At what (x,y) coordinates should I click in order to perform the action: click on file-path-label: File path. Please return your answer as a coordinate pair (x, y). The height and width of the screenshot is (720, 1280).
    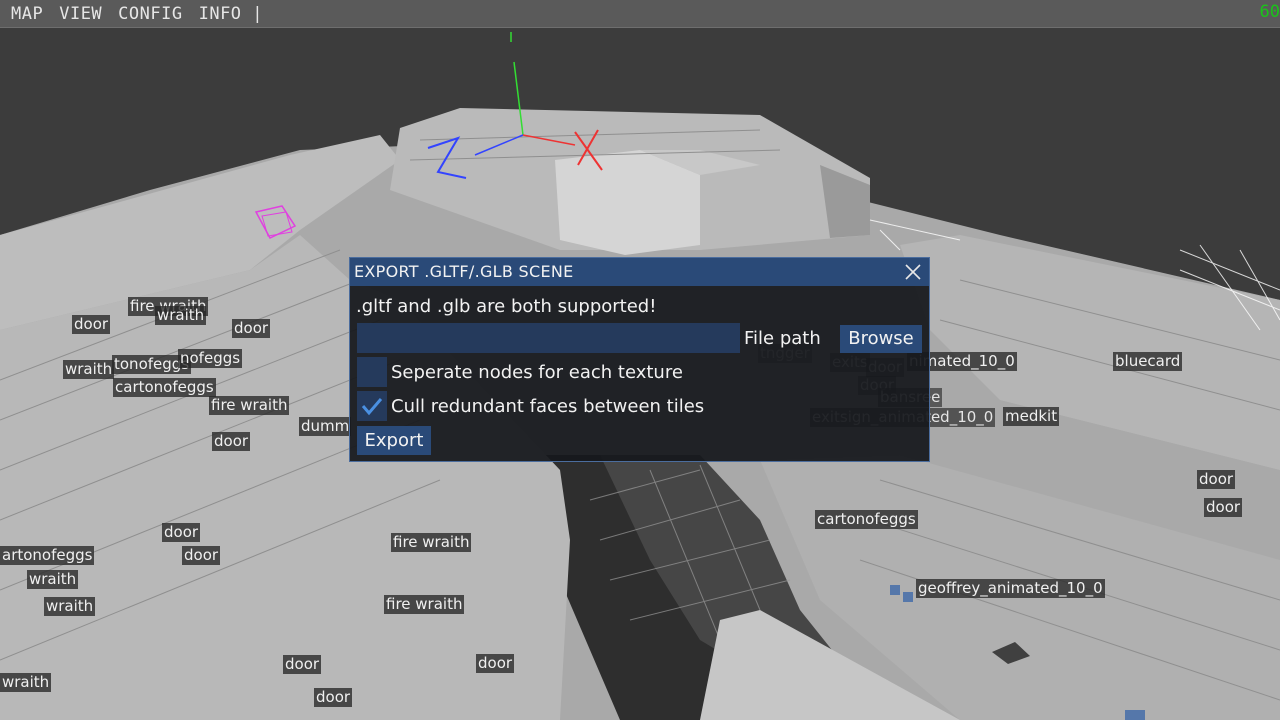
    Looking at the image, I should click on (782, 338).